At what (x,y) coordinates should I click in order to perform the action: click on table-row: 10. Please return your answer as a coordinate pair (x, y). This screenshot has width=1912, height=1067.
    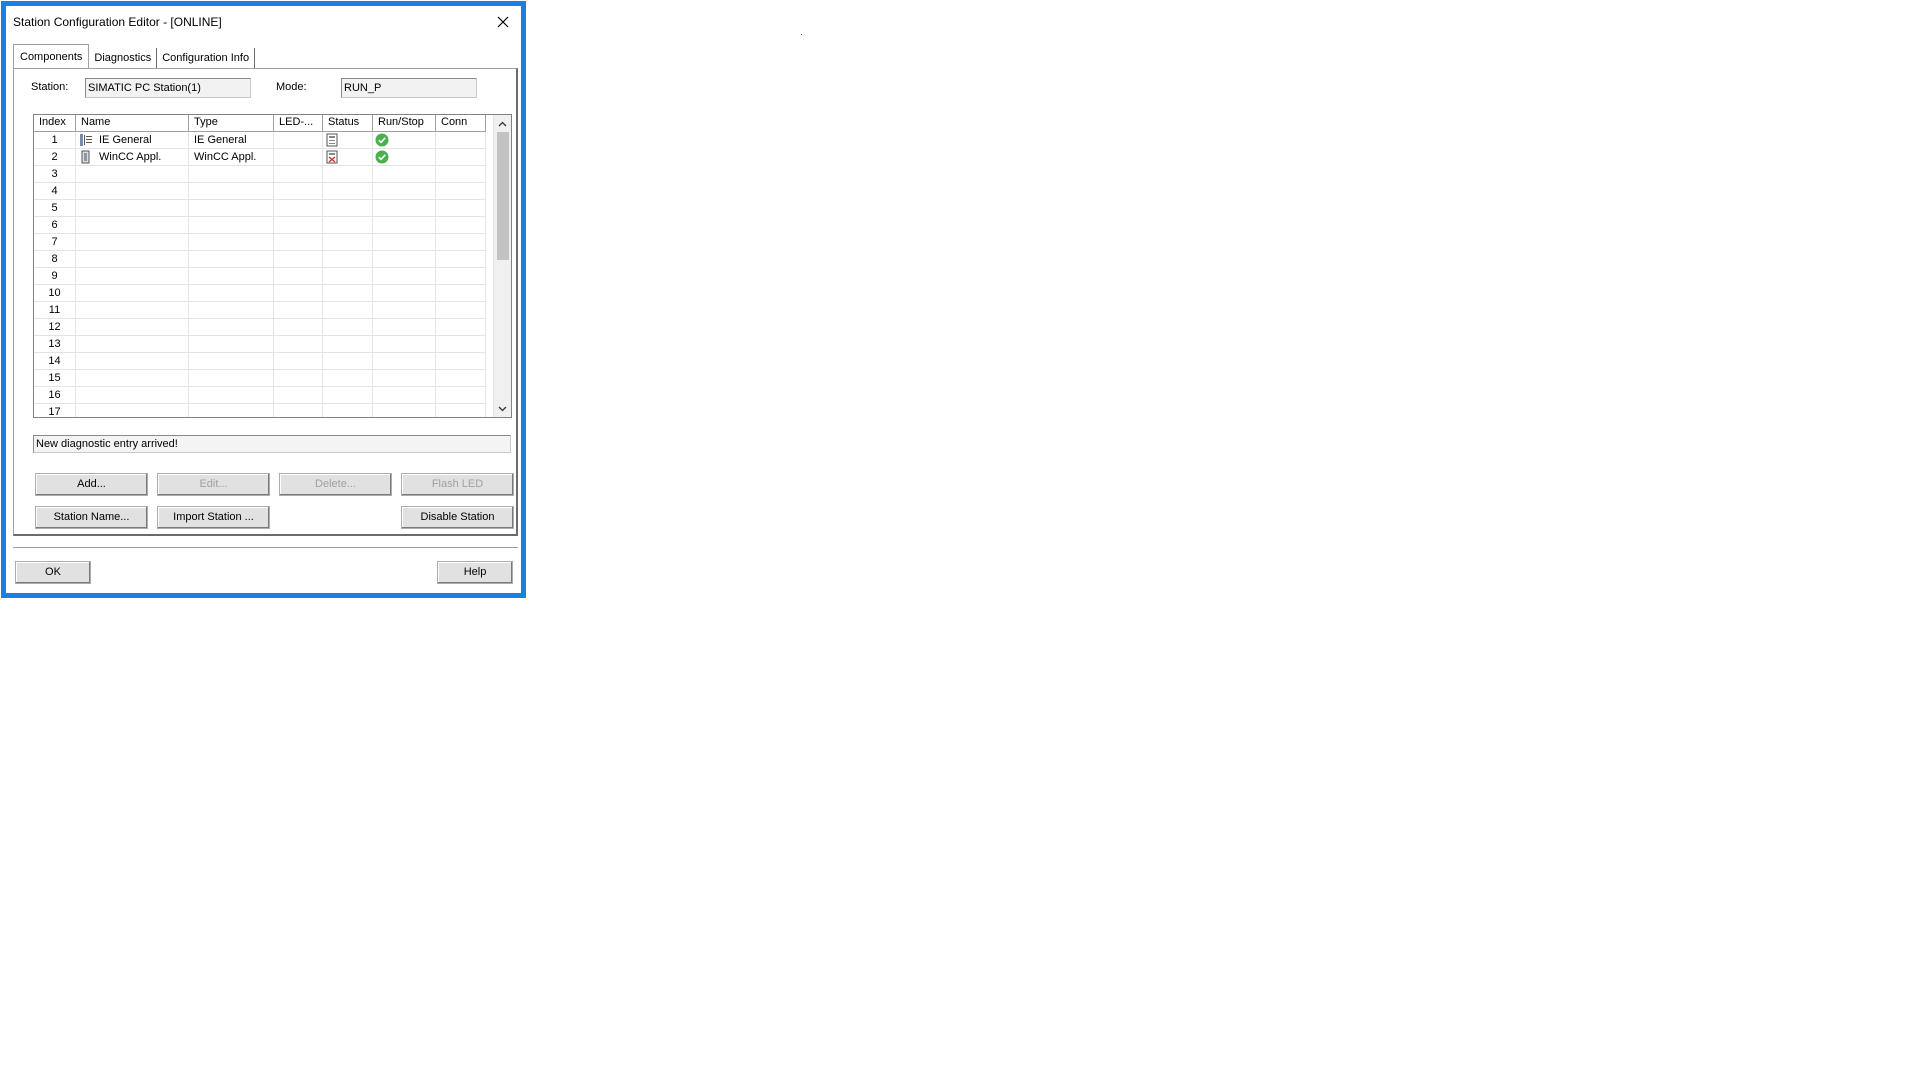
    Looking at the image, I should click on (260, 293).